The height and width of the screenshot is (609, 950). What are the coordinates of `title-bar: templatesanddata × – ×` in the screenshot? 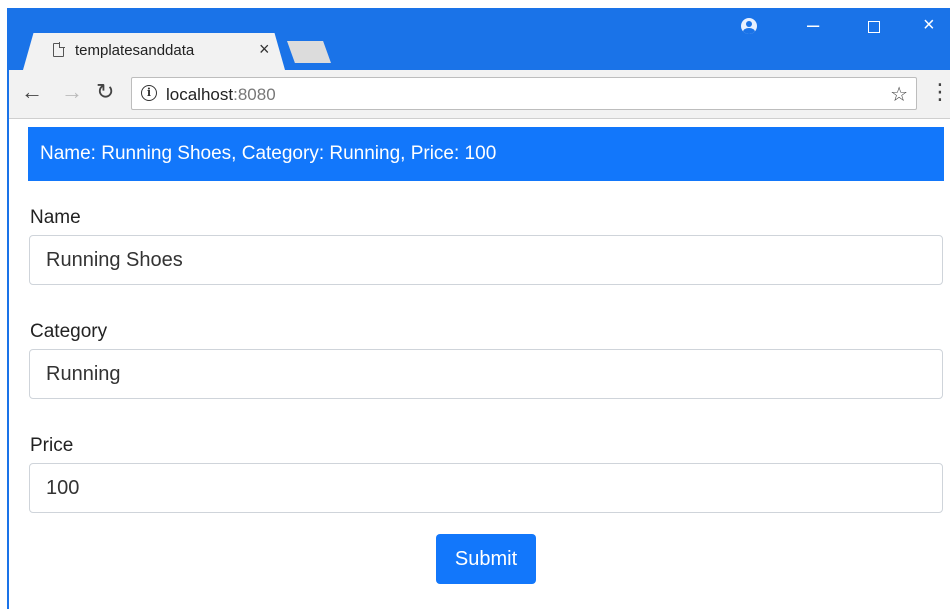 It's located at (479, 39).